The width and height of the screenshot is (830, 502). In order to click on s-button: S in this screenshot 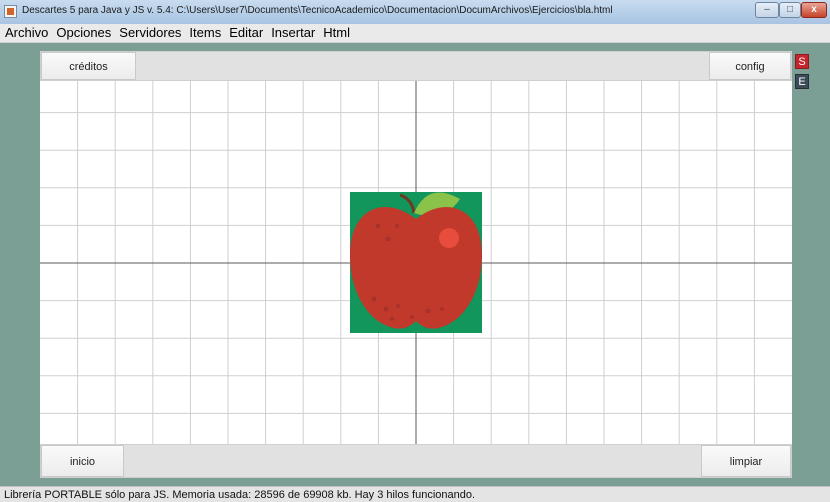, I will do `click(802, 61)`.